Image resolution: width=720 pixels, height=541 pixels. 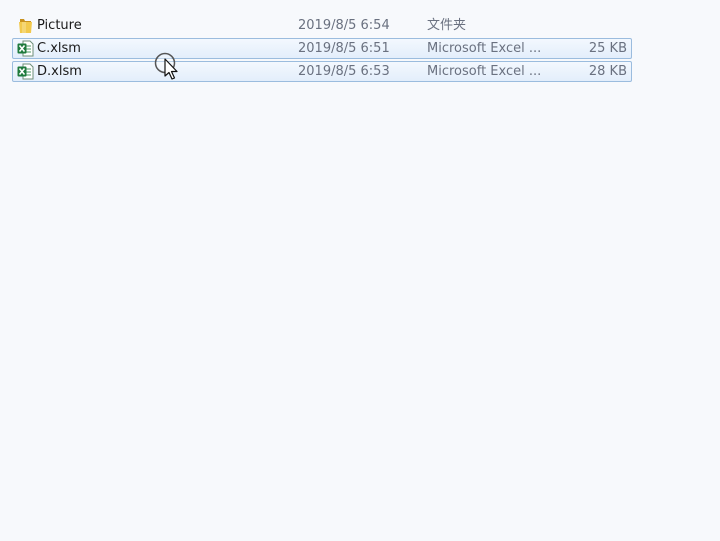 What do you see at coordinates (59, 71) in the screenshot?
I see `file-name: D.xlsm` at bounding box center [59, 71].